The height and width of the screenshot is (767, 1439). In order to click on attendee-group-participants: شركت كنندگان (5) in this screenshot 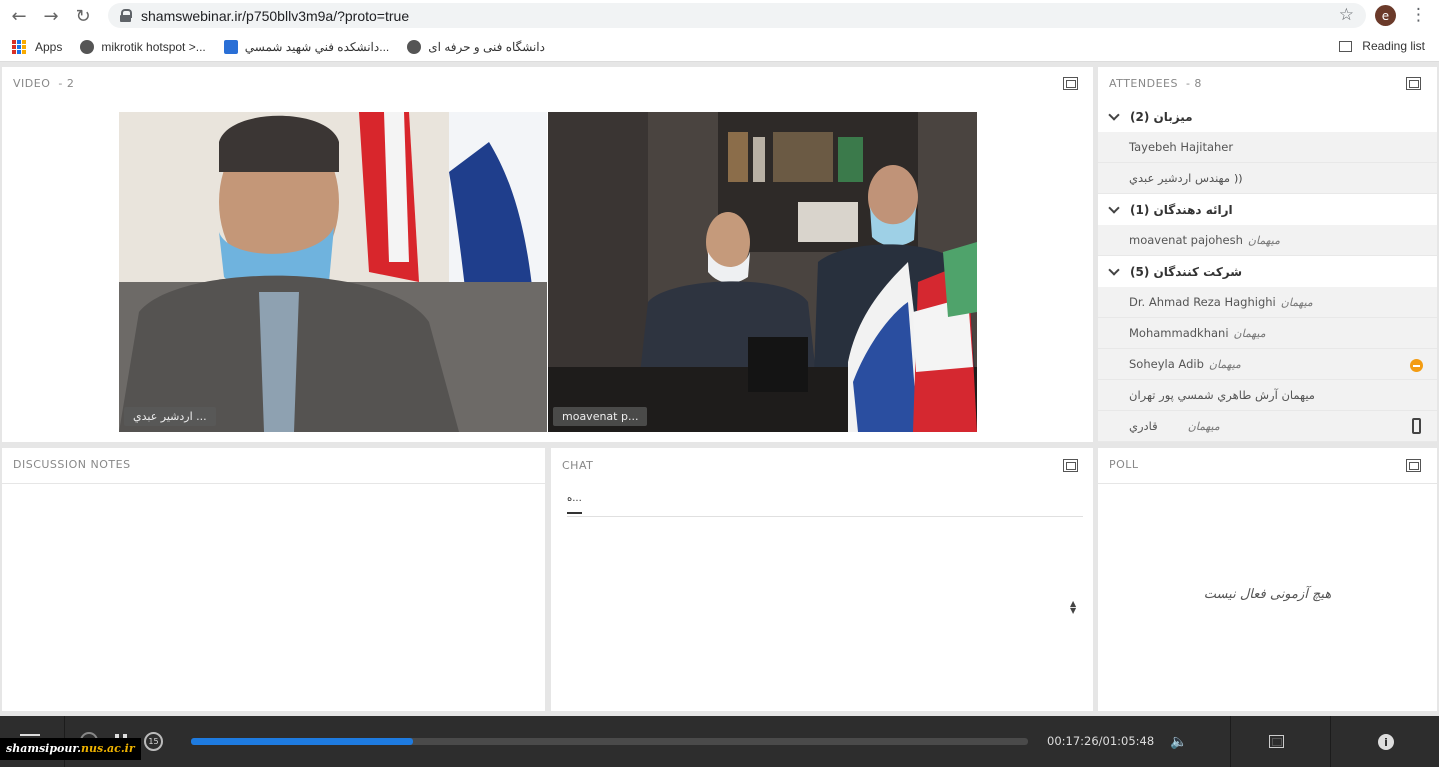, I will do `click(1267, 271)`.